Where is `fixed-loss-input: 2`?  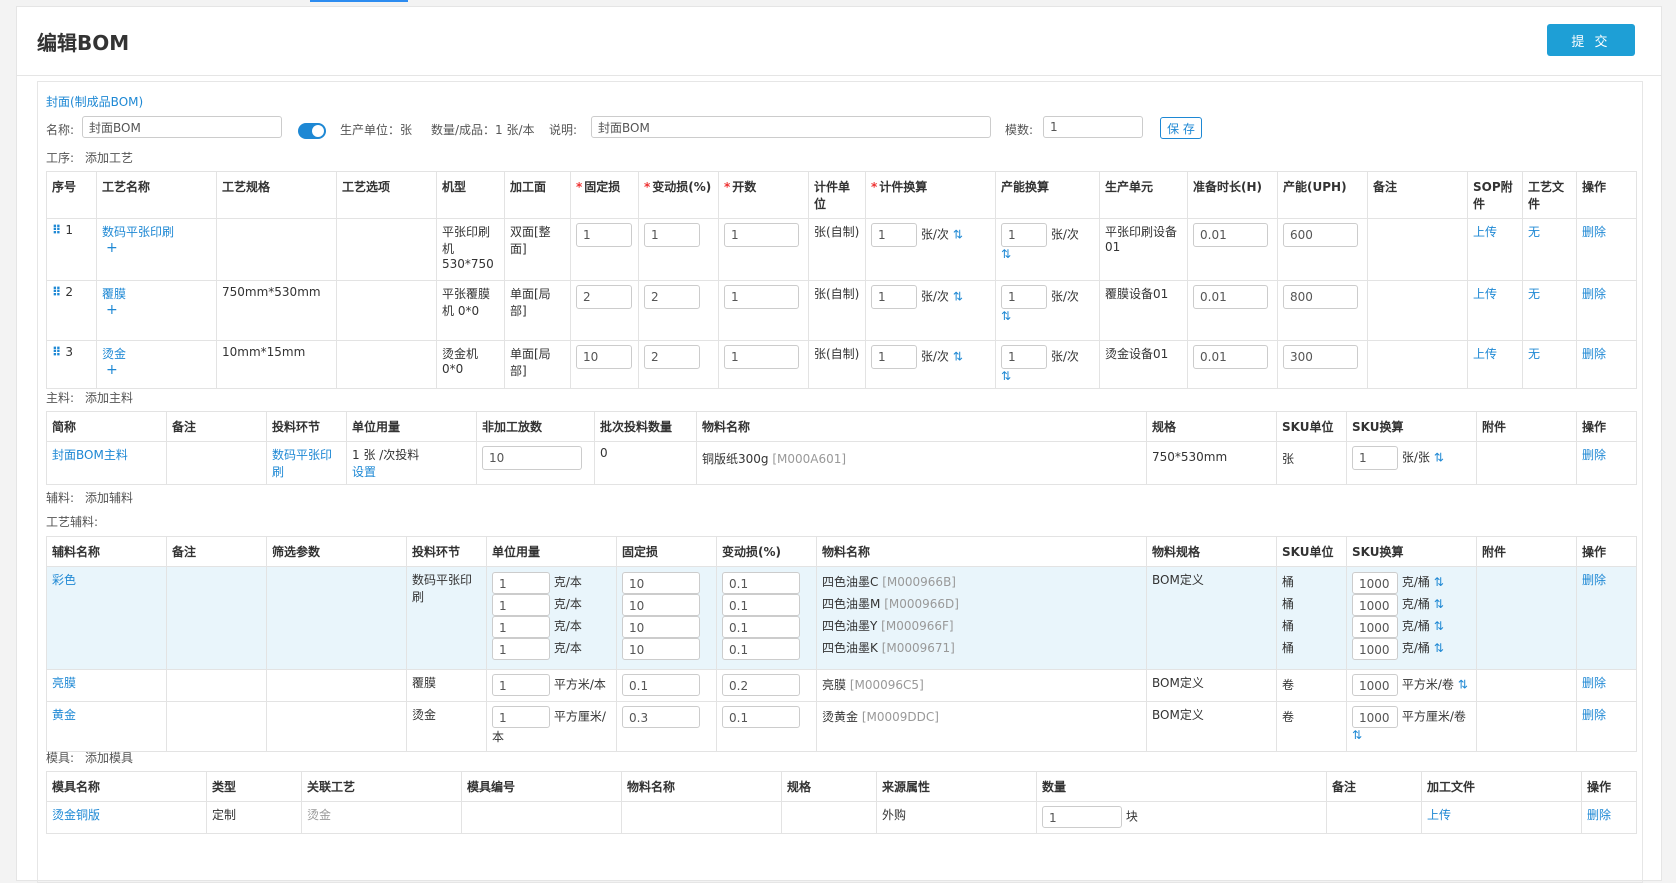 fixed-loss-input: 2 is located at coordinates (604, 297).